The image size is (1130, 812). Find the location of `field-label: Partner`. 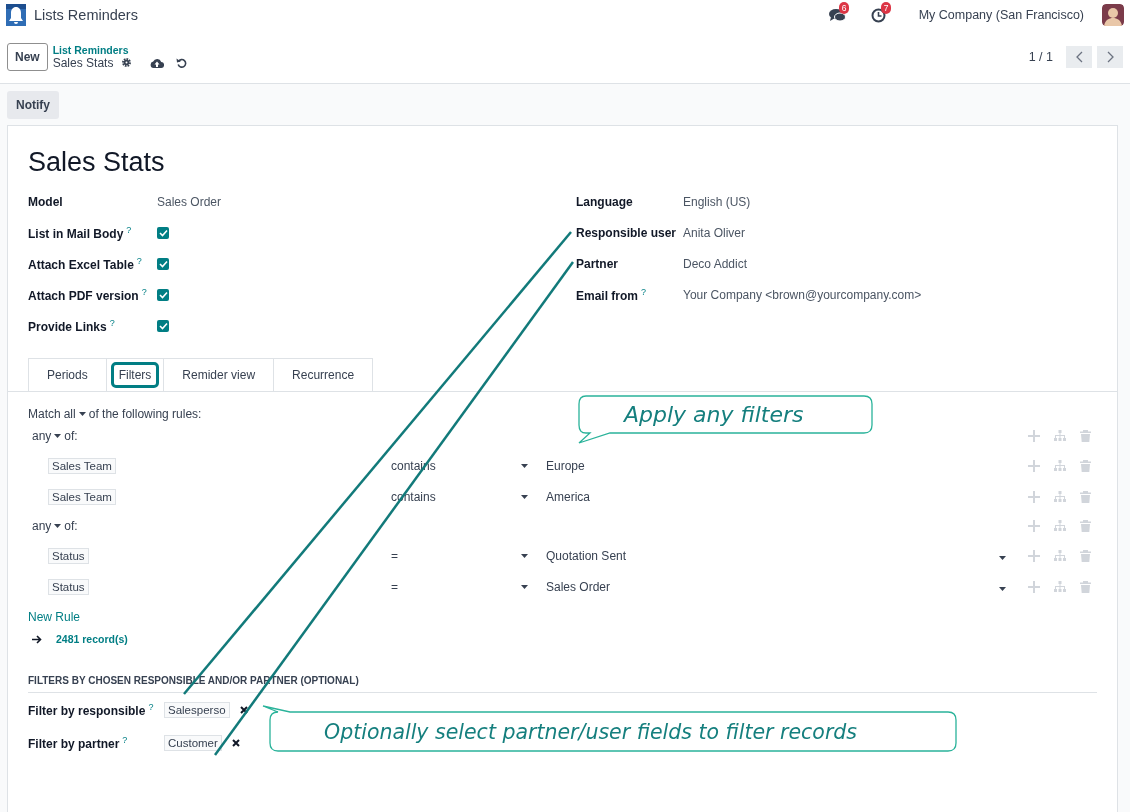

field-label: Partner is located at coordinates (597, 263).